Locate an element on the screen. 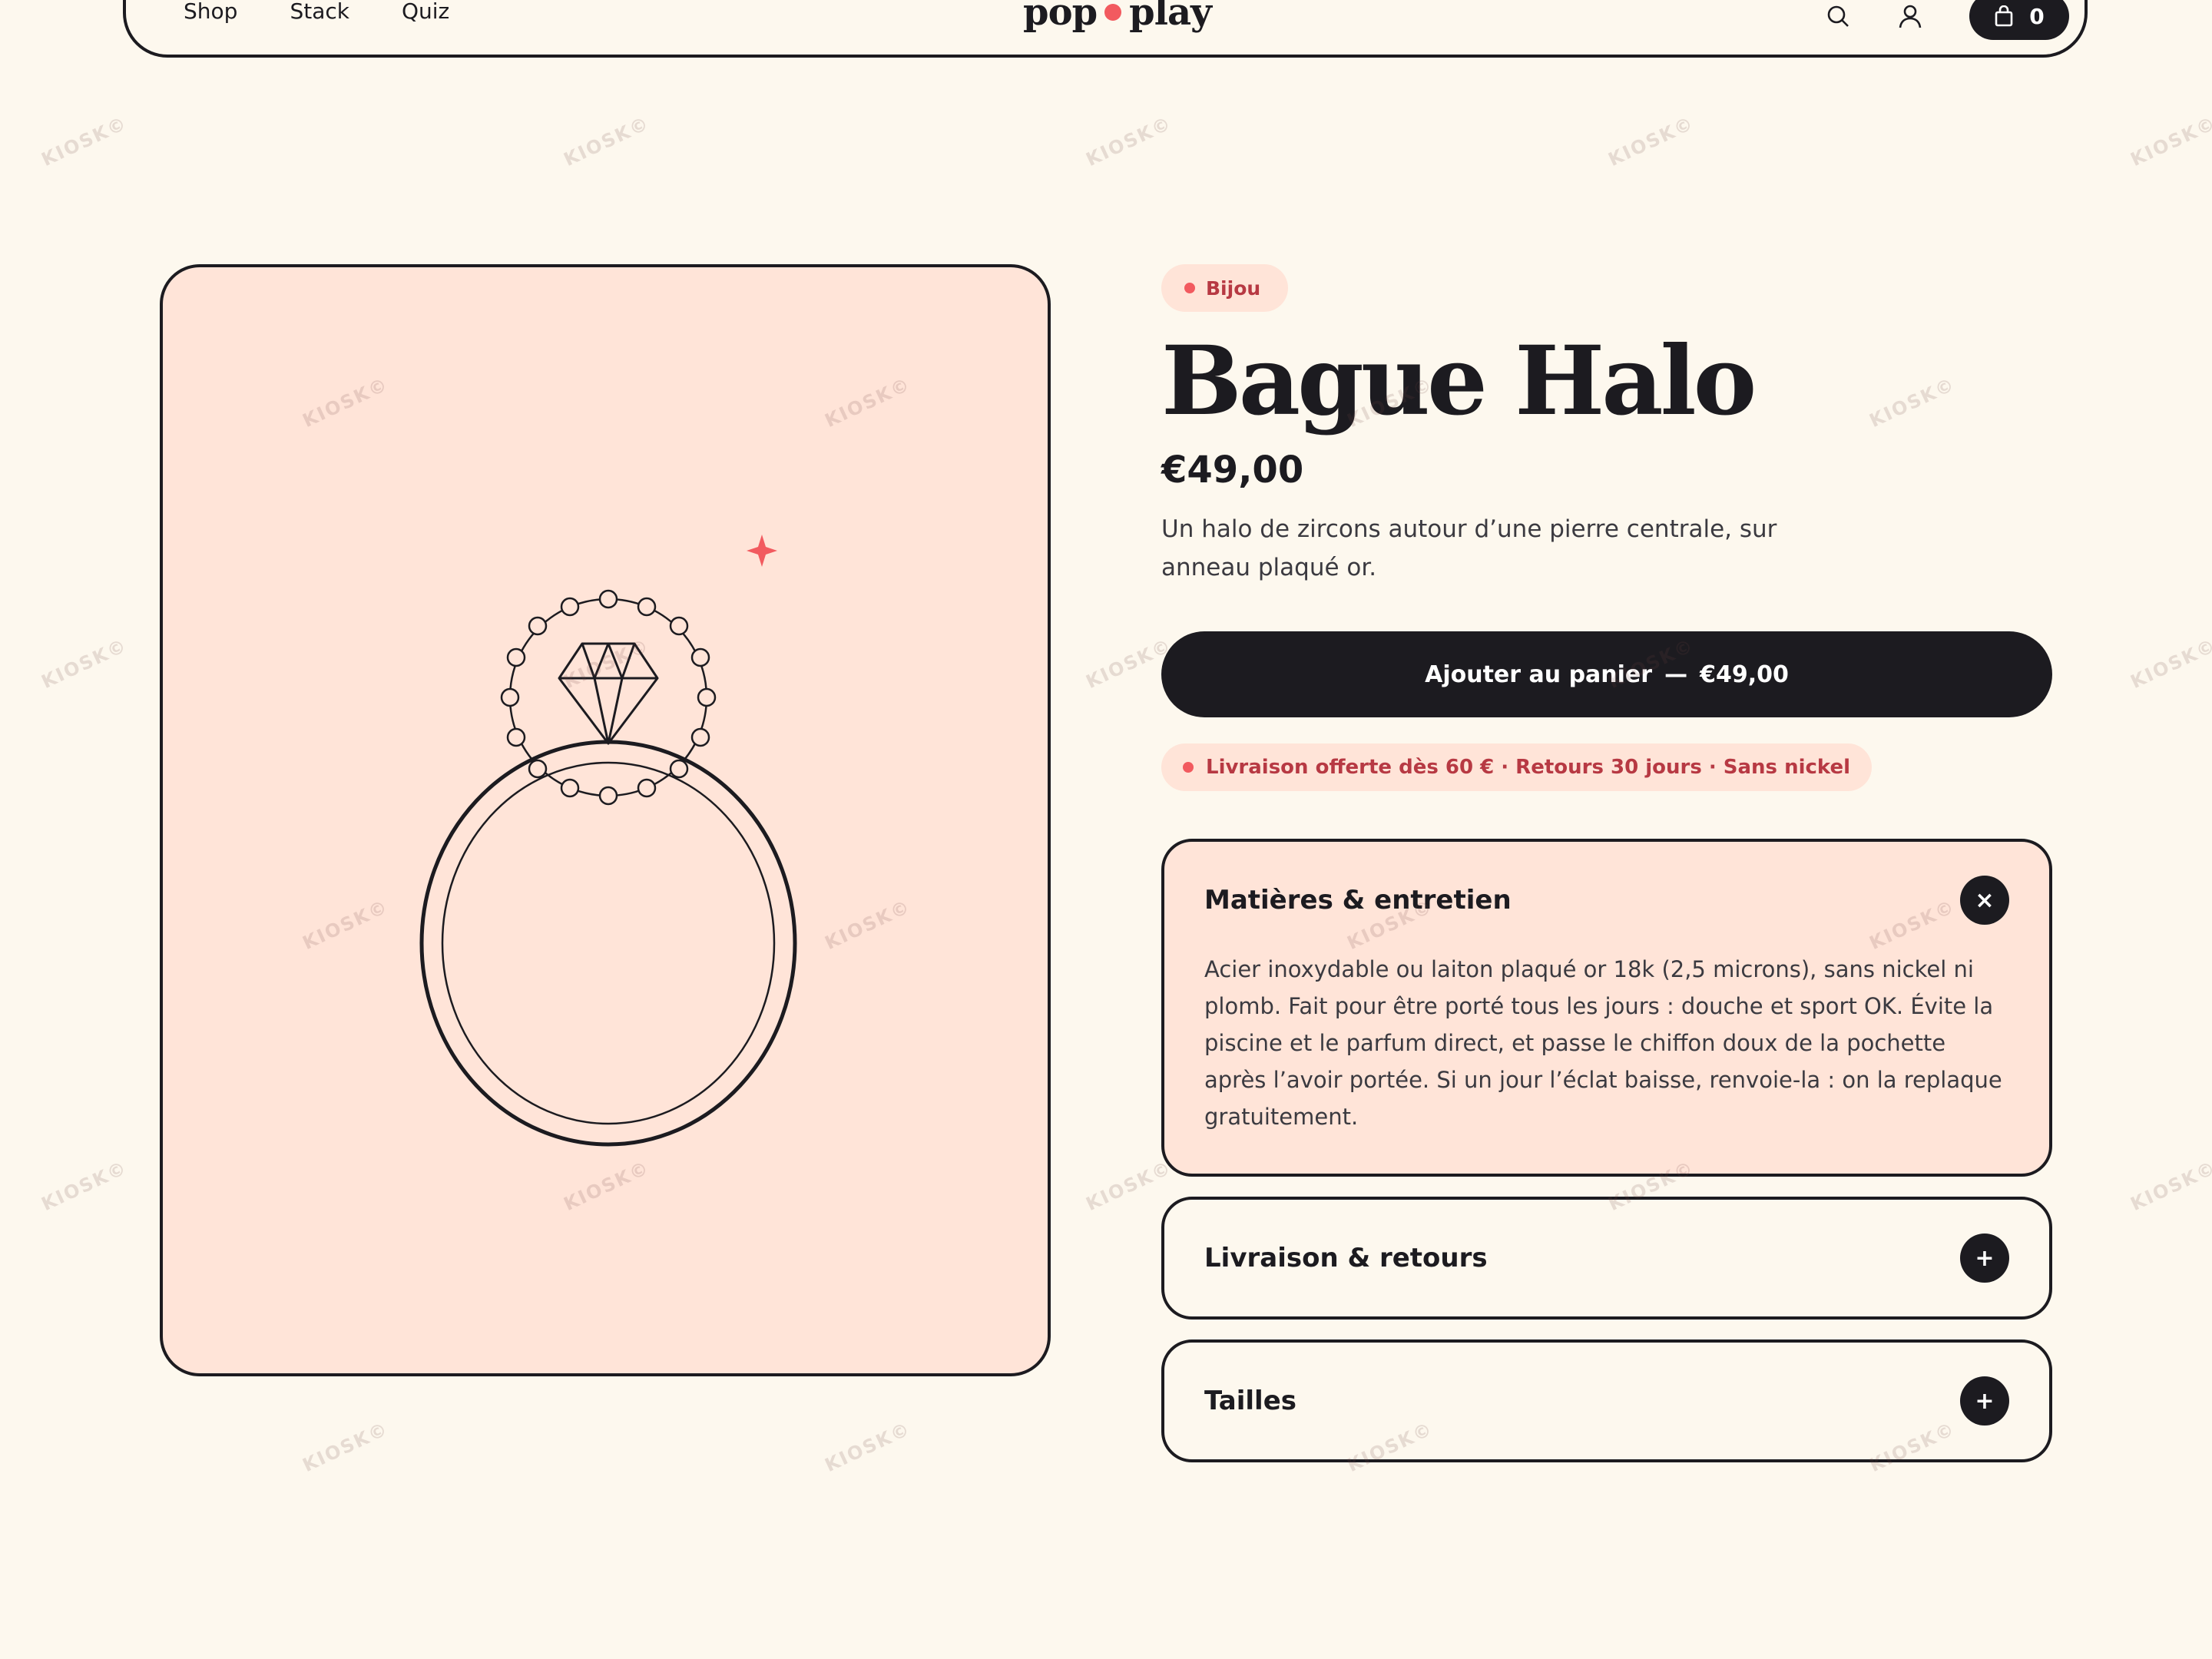  main-nav: Shop Stack Quiz is located at coordinates (317, 12).